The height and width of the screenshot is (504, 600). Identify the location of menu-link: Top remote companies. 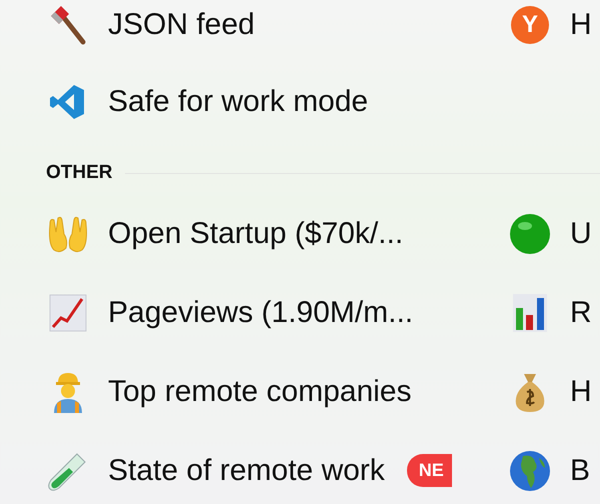
(260, 392).